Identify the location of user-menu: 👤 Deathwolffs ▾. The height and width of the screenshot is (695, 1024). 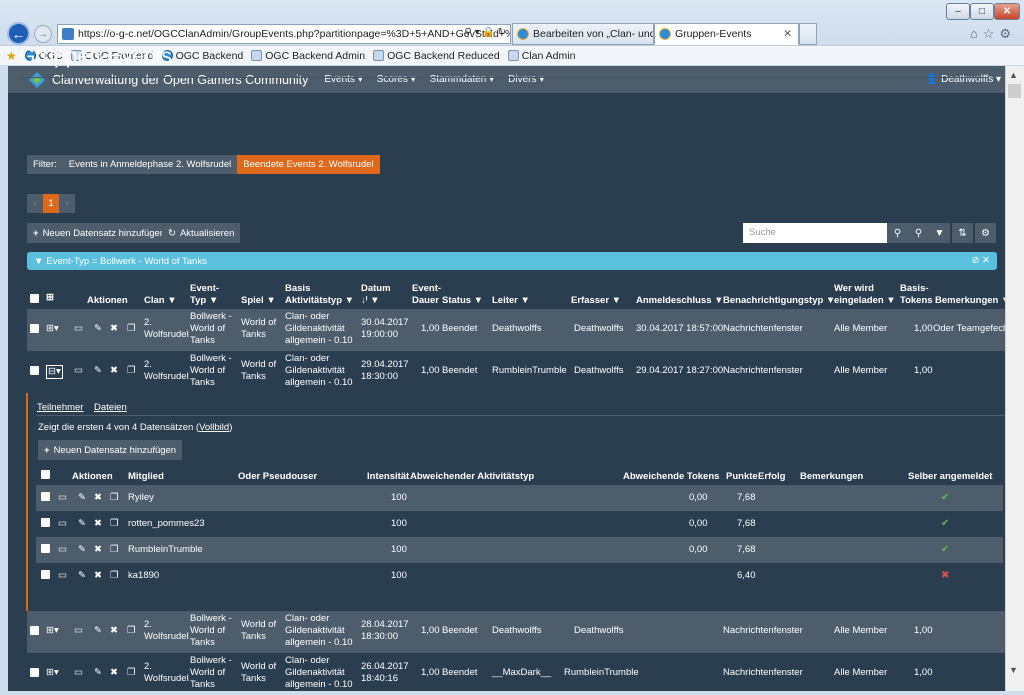
(963, 79).